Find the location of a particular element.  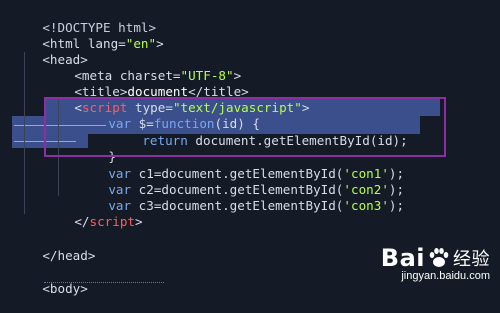

identifier-token: ); is located at coordinates (396, 205).